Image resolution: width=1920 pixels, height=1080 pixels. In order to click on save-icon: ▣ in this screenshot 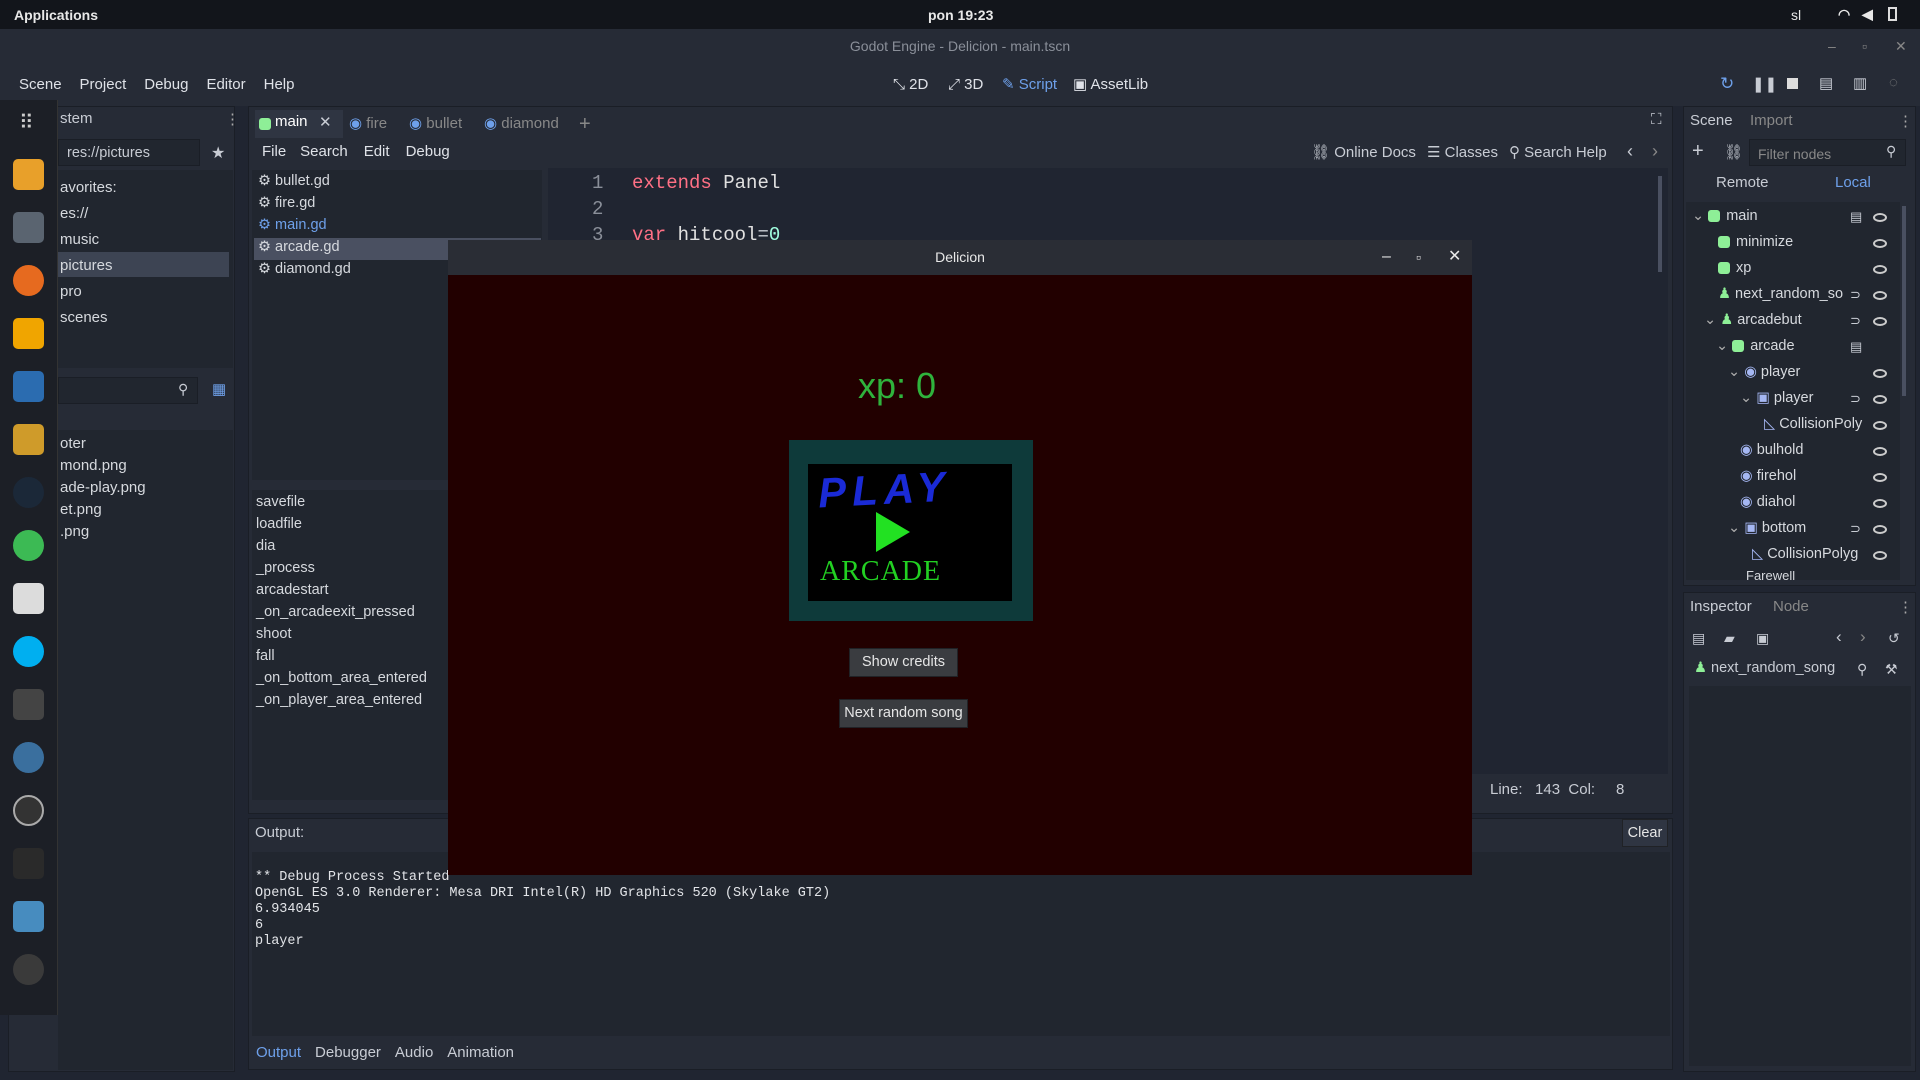, I will do `click(1762, 638)`.